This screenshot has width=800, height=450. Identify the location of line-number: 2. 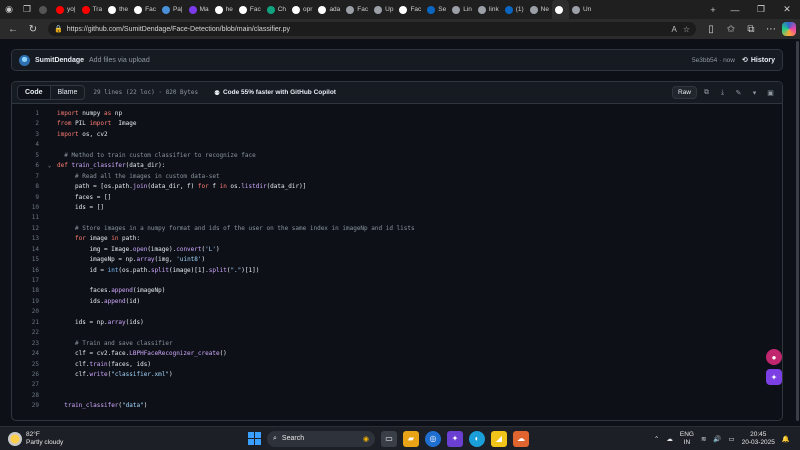
(27, 124).